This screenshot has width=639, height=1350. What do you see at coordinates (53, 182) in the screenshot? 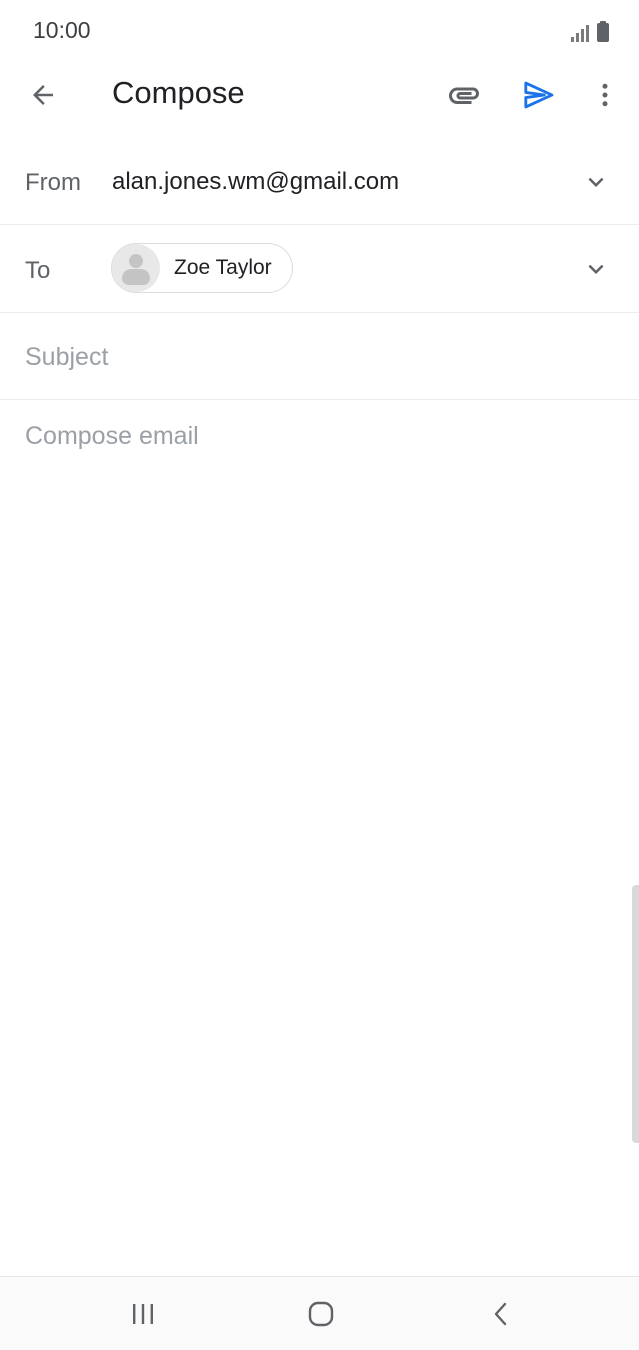
I see `from-label: From` at bounding box center [53, 182].